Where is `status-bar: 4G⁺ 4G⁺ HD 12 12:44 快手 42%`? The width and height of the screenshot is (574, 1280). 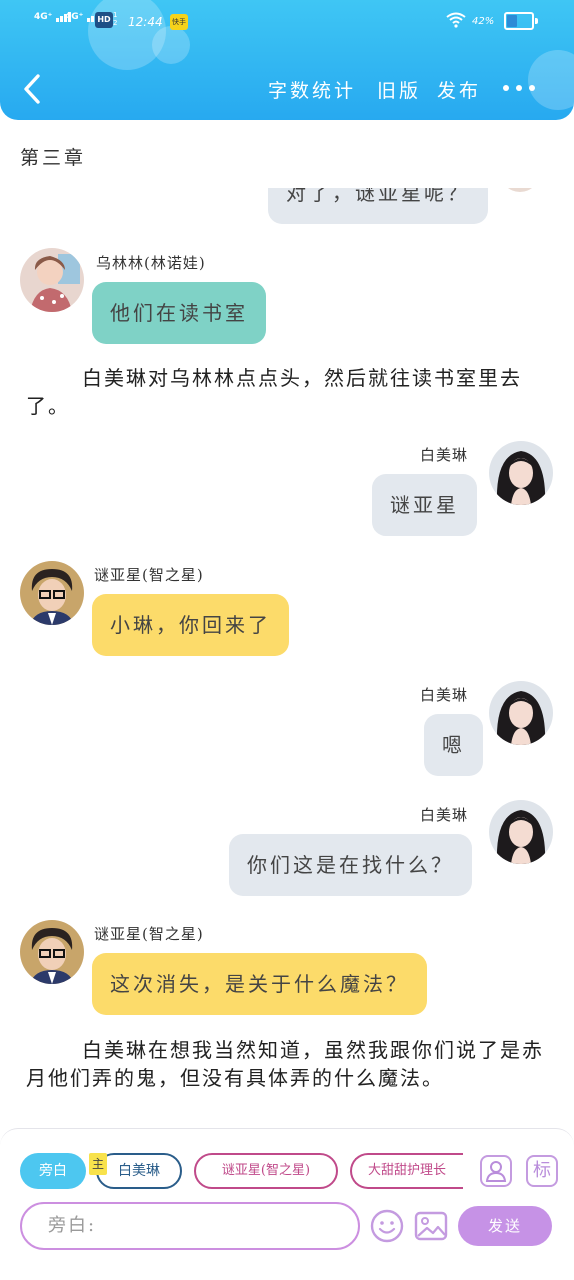
status-bar: 4G⁺ 4G⁺ HD 12 12:44 快手 42% is located at coordinates (287, 22).